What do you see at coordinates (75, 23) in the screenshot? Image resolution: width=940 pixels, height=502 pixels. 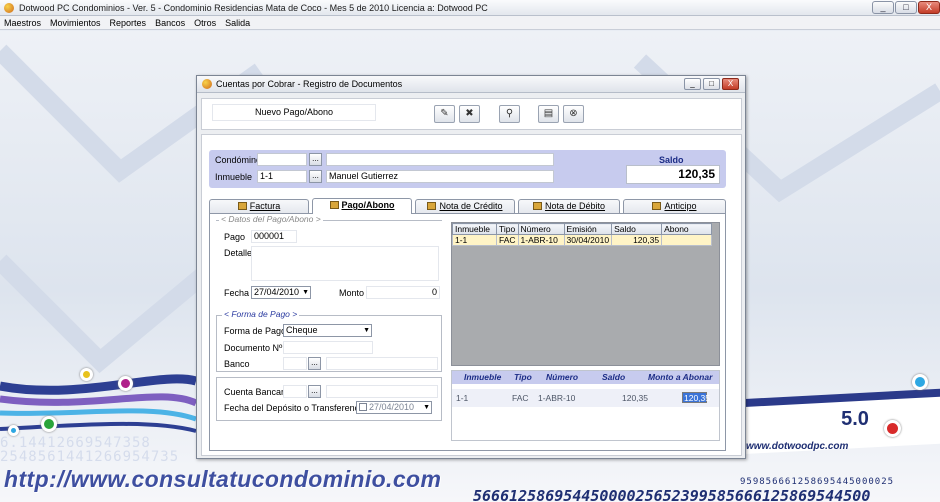 I see `menu-movimientos: Movimientos` at bounding box center [75, 23].